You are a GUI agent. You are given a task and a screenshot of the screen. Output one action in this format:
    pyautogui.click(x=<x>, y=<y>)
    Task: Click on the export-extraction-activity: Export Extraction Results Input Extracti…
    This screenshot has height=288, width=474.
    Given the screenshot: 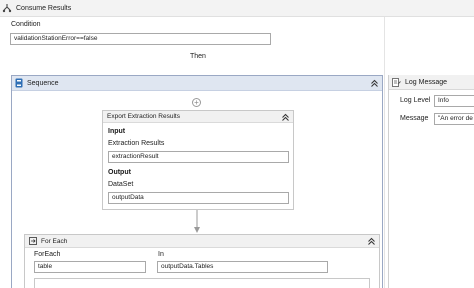 What is the action you would take?
    pyautogui.click(x=198, y=160)
    